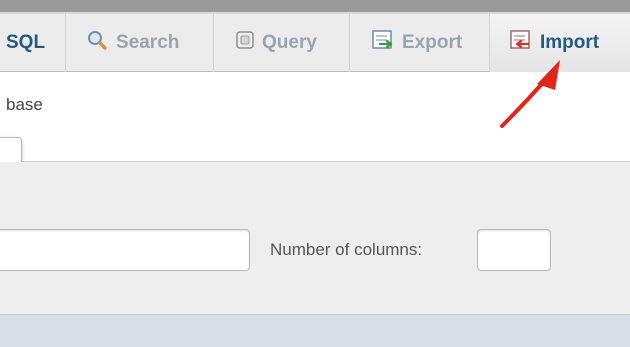  I want to click on tab-import: Import, so click(560, 43).